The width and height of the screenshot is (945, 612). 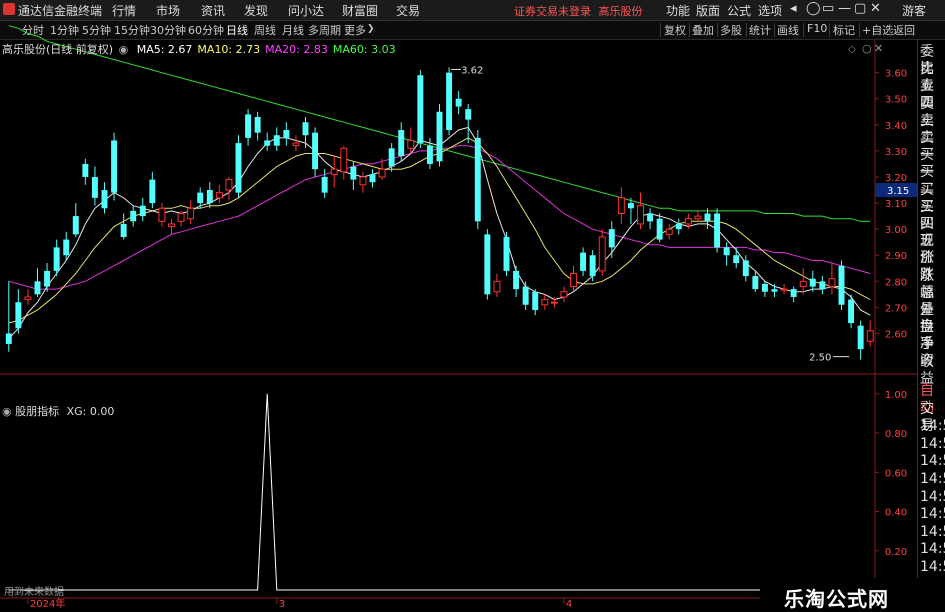 I want to click on price-tick-label: 3.00, so click(x=896, y=230).